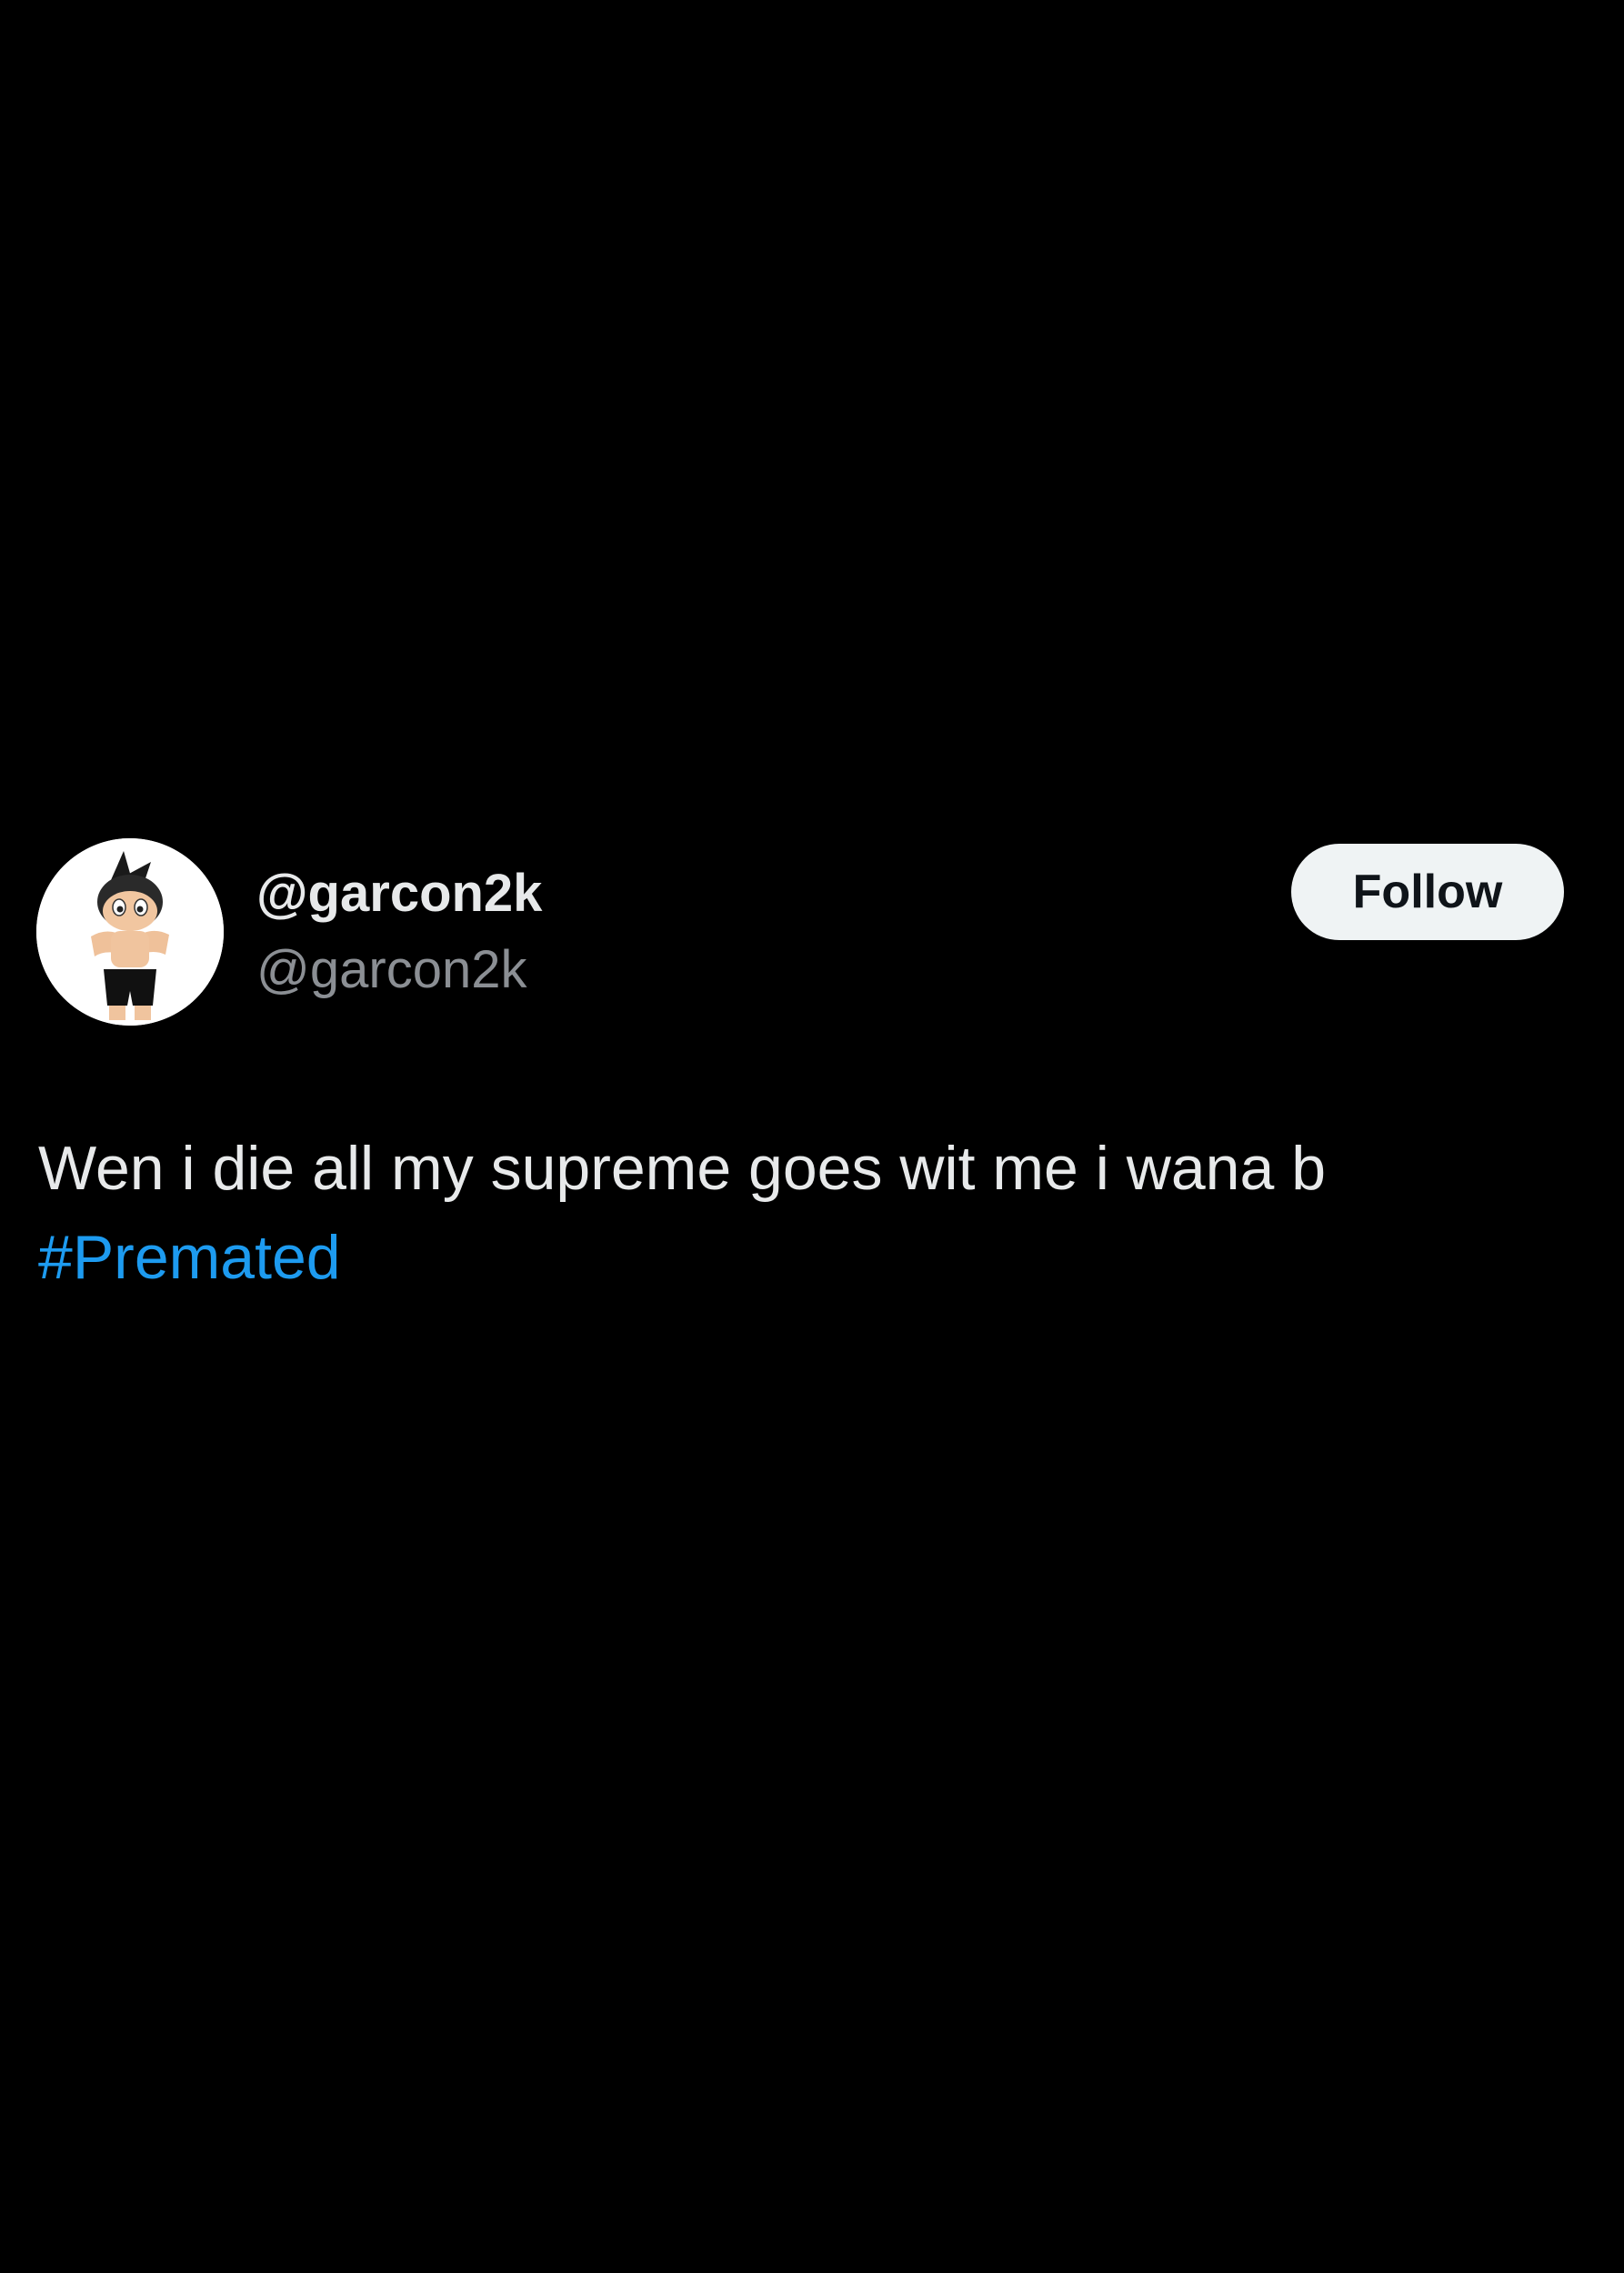 The image size is (1624, 2273). I want to click on astro-boy-figure-icon, so click(130, 932).